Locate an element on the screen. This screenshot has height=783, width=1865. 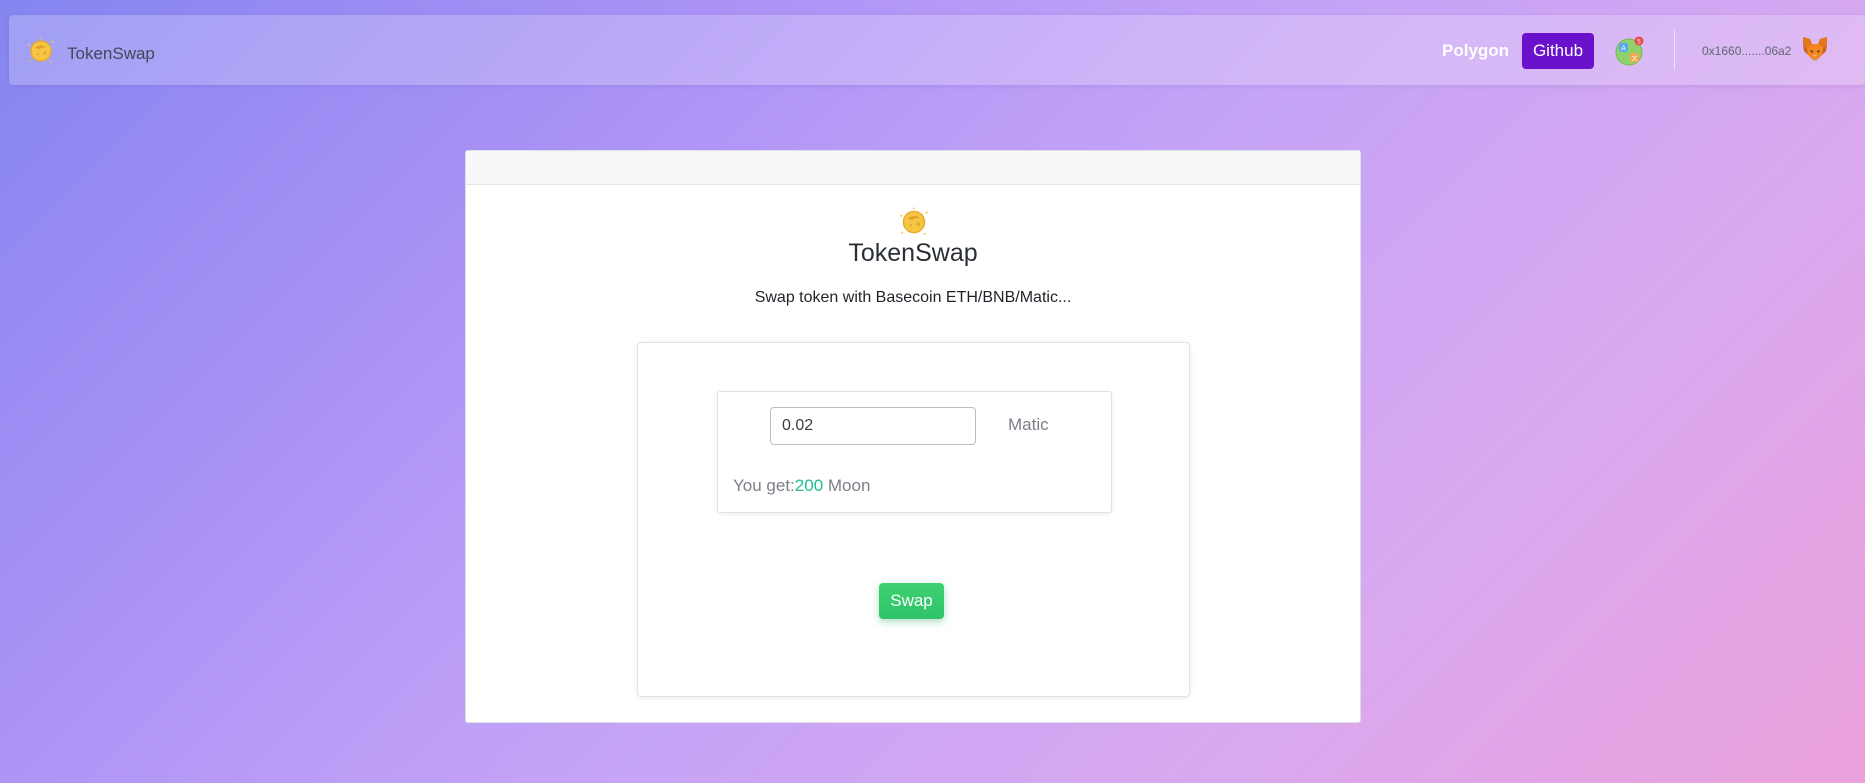
you-get-label: You get: is located at coordinates (764, 485).